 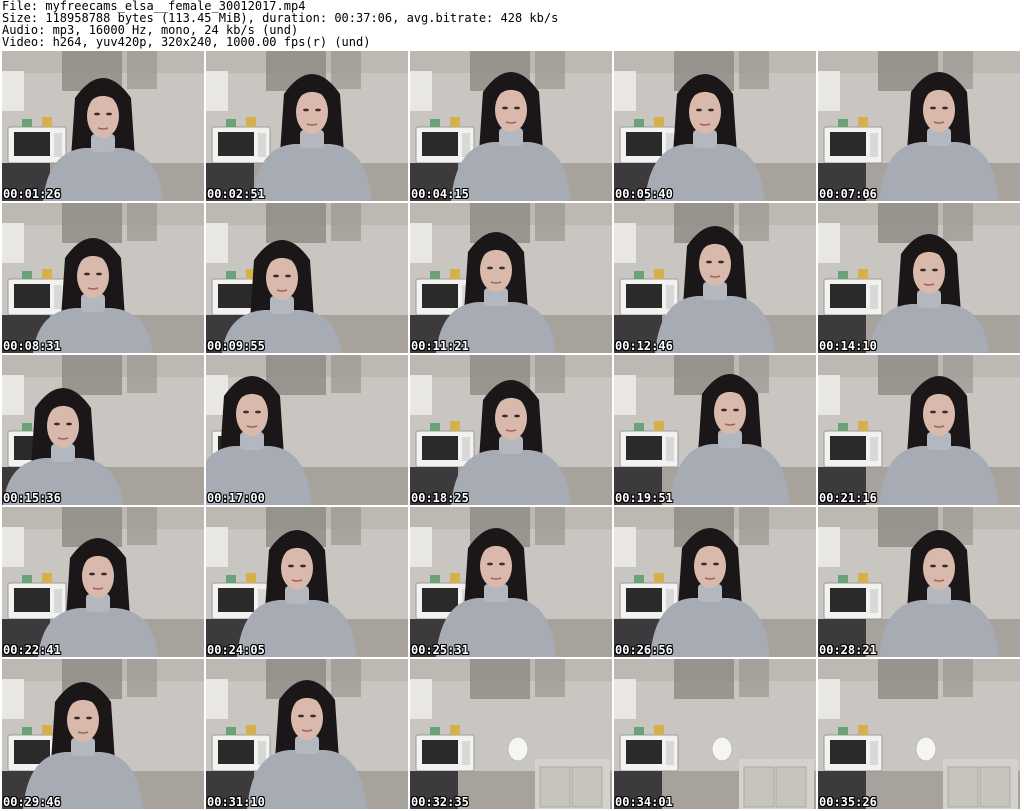 I want to click on video-thumbnail: 00:24:05, so click(x=307, y=582).